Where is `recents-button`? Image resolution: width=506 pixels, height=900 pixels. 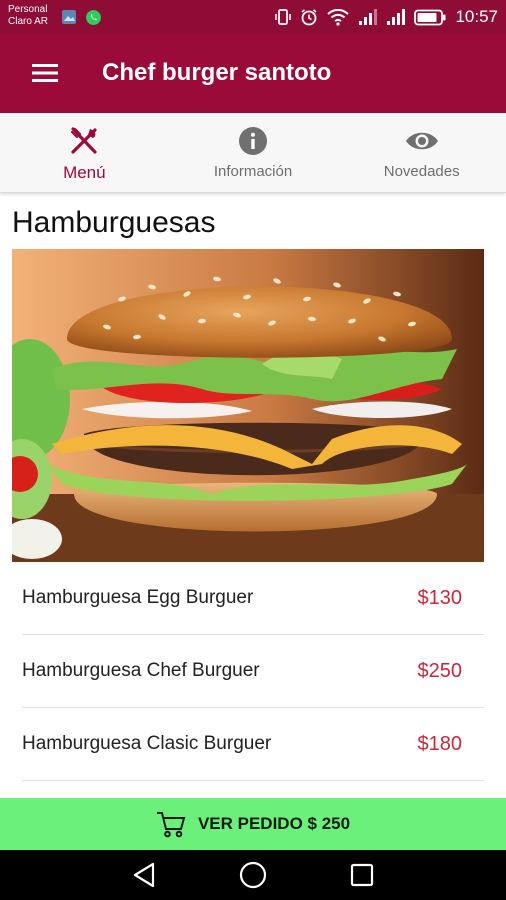
recents-button is located at coordinates (362, 875).